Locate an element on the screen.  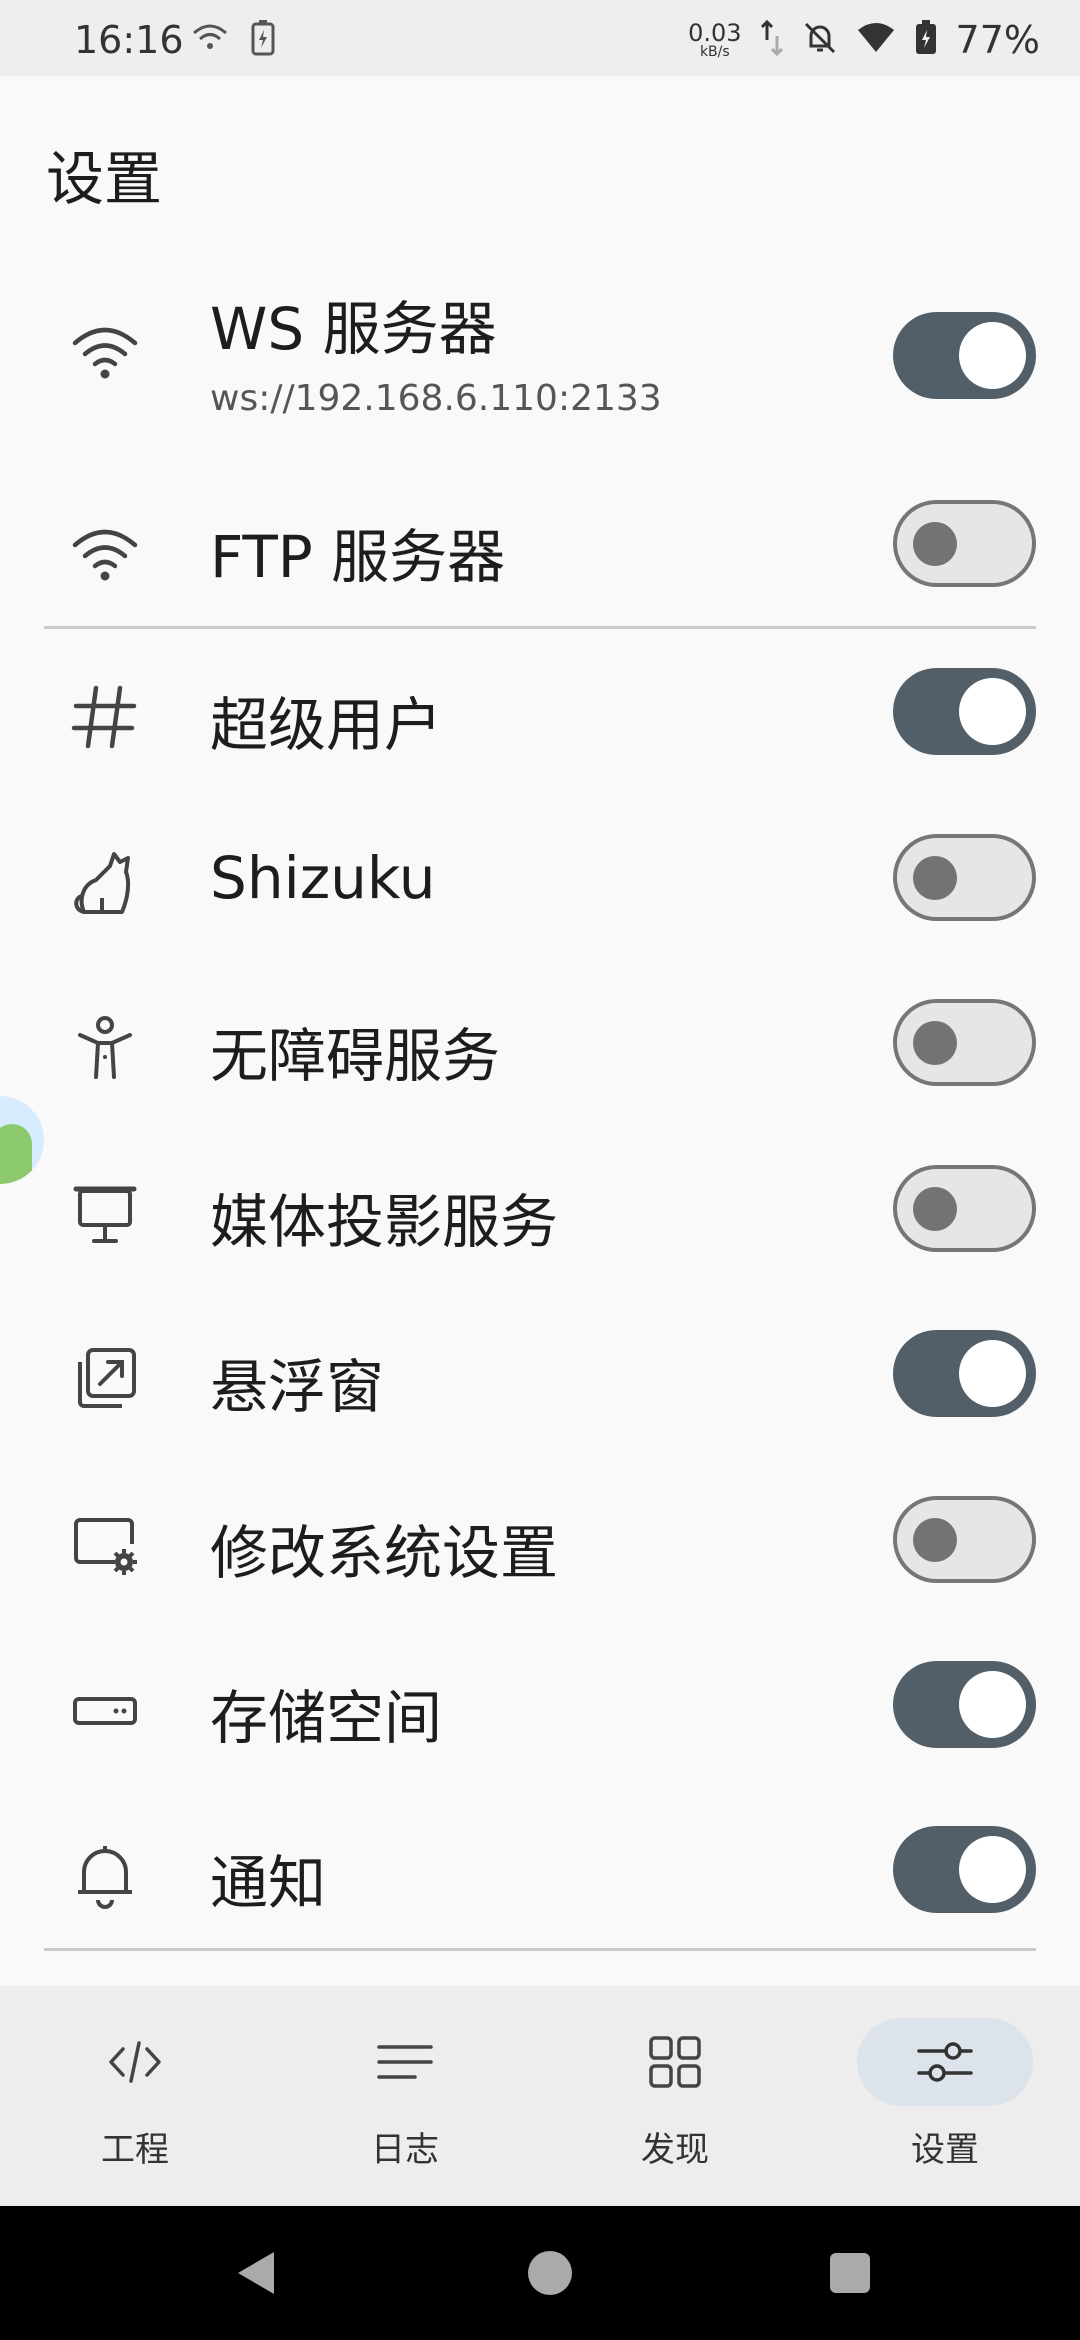
floating-window-toggle is located at coordinates (964, 1373).